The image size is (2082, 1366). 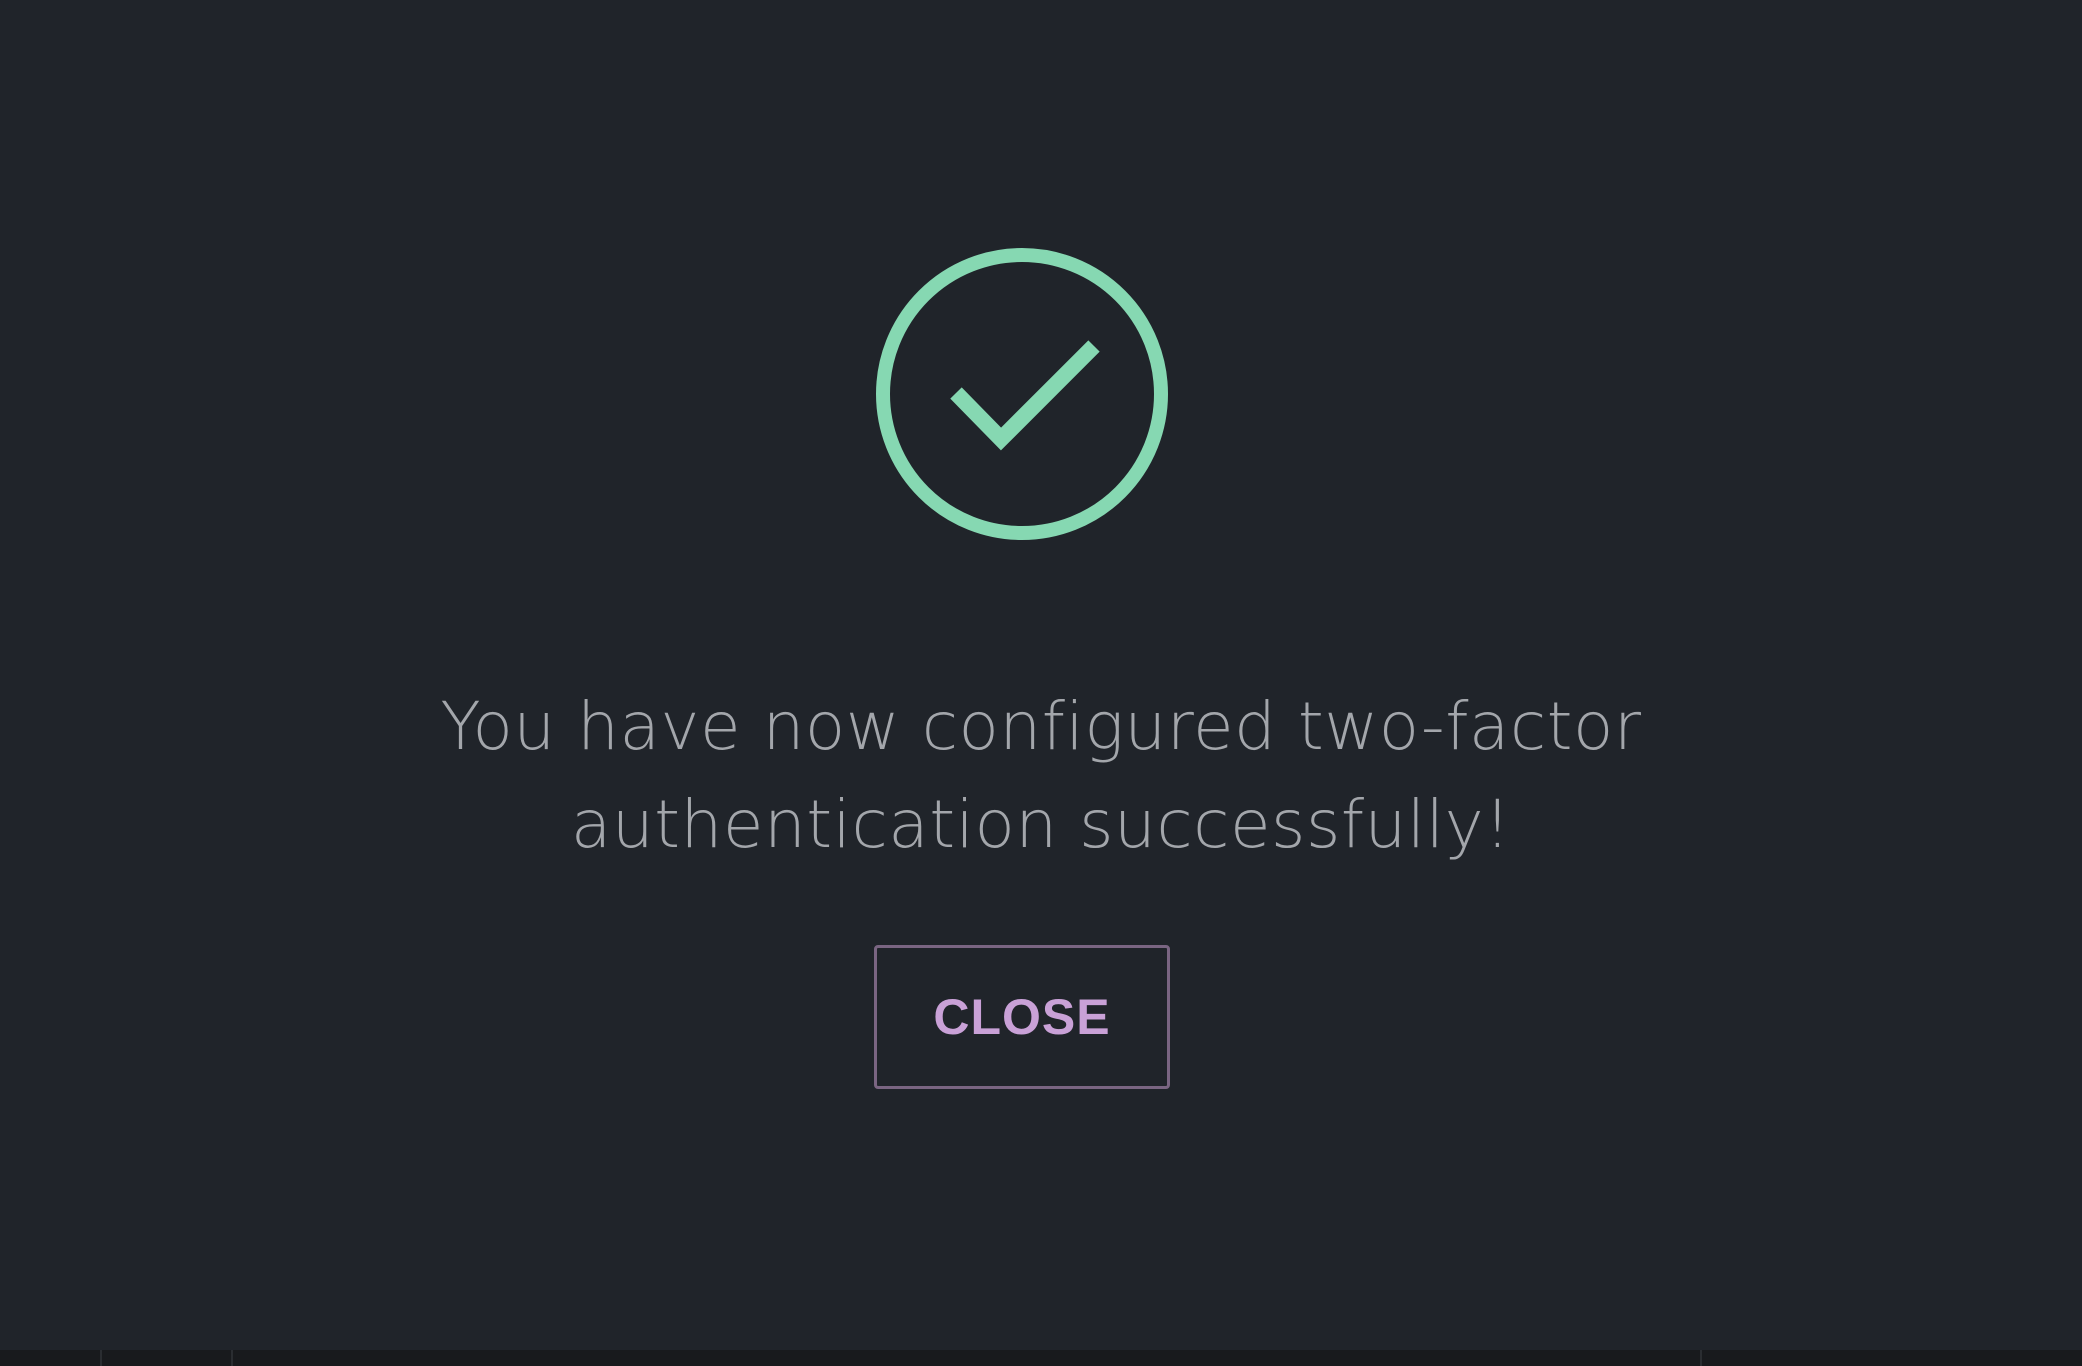 I want to click on check-circle-icon, so click(x=1022, y=394).